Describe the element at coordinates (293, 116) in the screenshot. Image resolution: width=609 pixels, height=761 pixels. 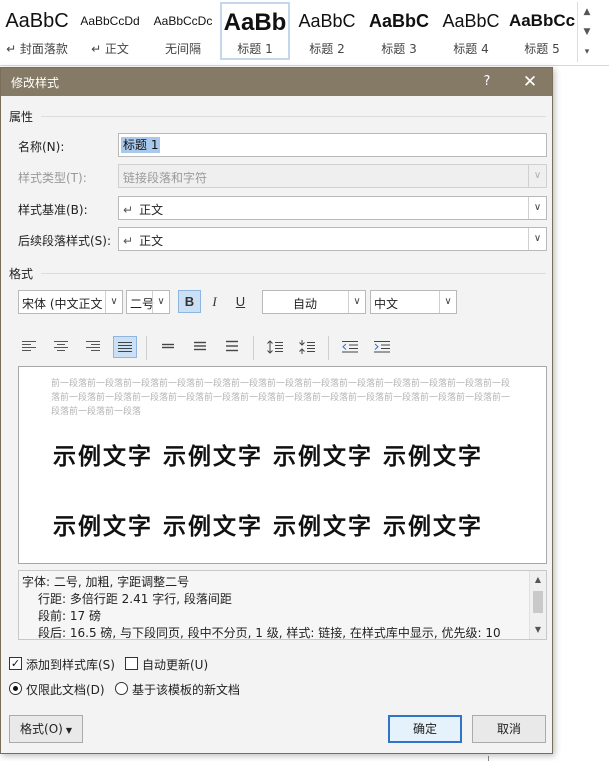
I see `properties-divider` at that location.